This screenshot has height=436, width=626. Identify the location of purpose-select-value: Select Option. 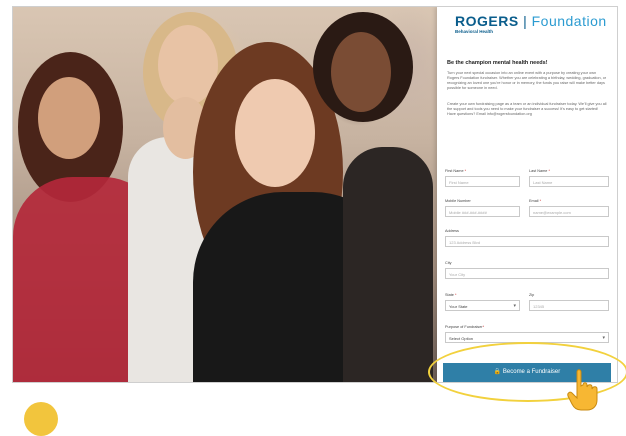
(461, 338).